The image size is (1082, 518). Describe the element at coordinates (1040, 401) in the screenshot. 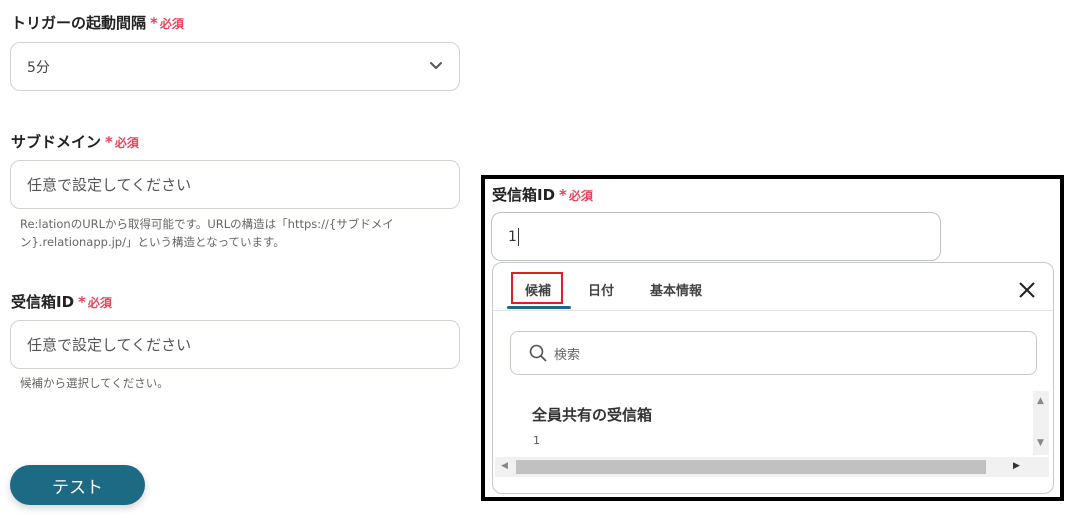

I see `scroll-up-arrow: ▲` at that location.